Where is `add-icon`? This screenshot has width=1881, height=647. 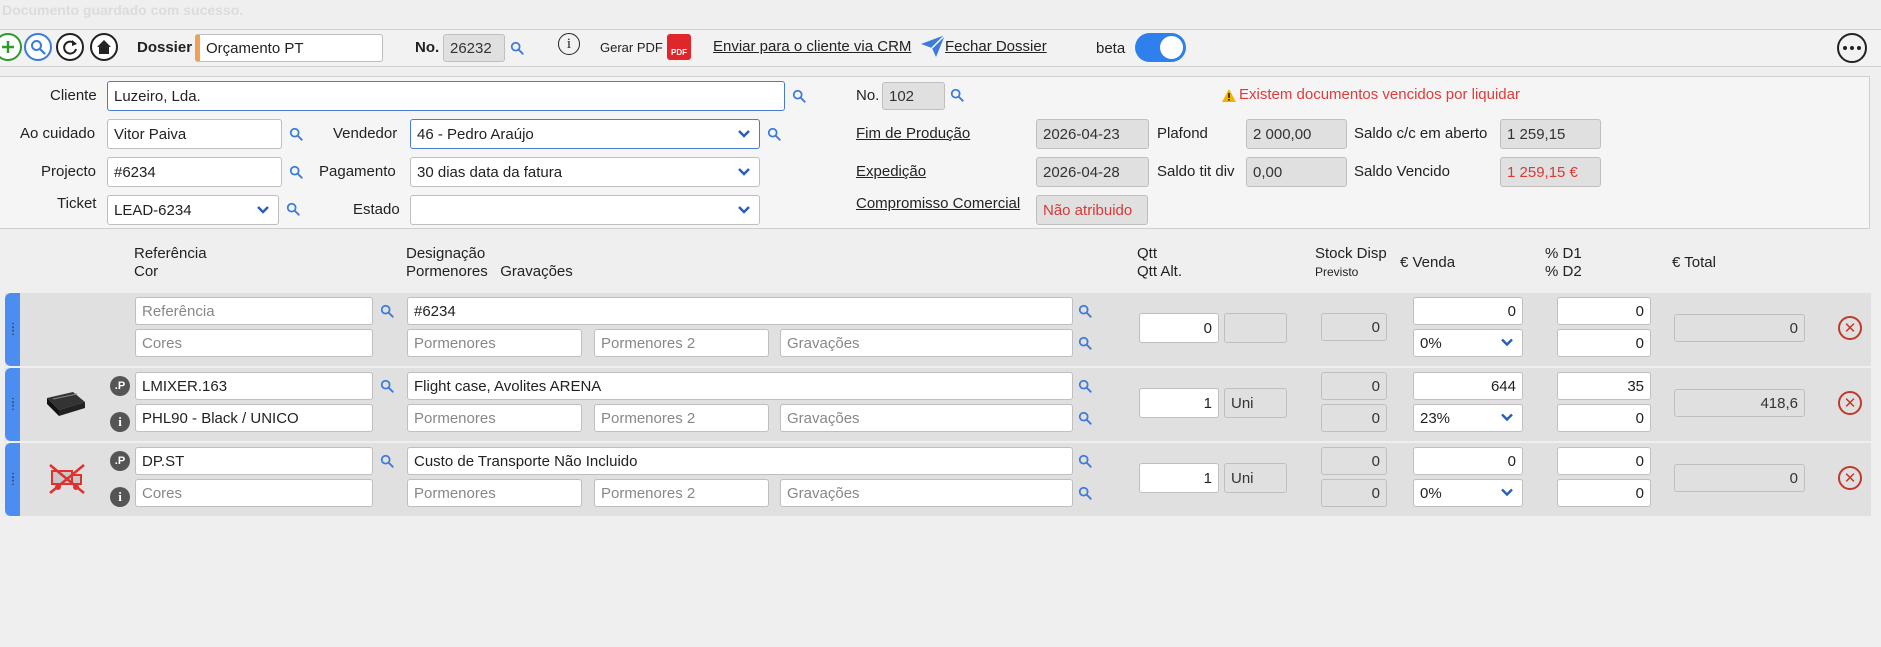 add-icon is located at coordinates (11, 47).